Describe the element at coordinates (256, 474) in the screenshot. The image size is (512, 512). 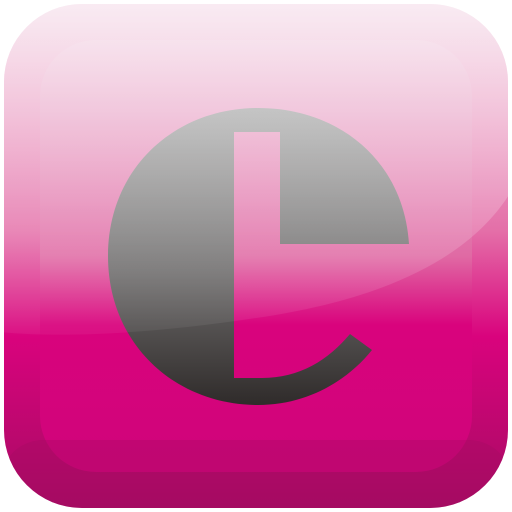
I see `icon-bottom-bevel` at that location.